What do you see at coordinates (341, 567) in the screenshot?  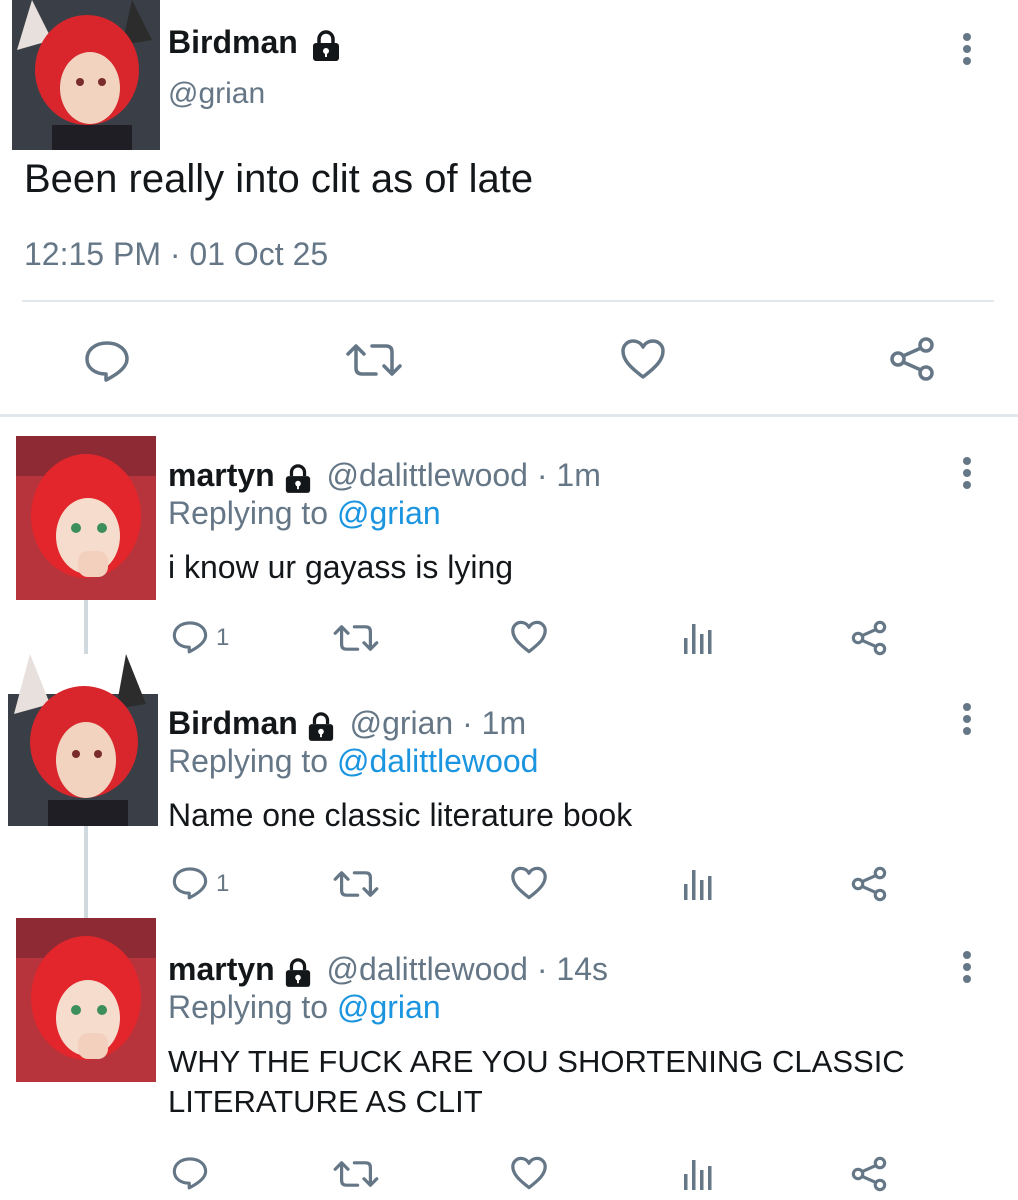 I see `reply-text: i know ur gayass is lying` at bounding box center [341, 567].